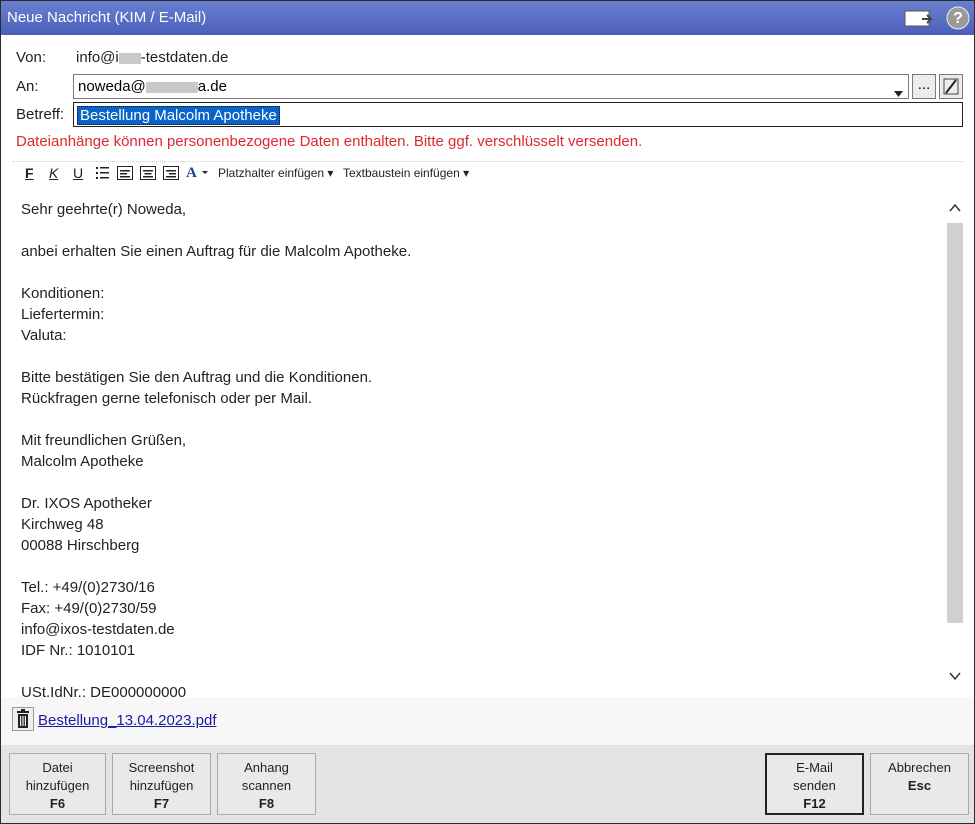 This screenshot has width=975, height=824. Describe the element at coordinates (161, 803) in the screenshot. I see `button-shortcut: F7` at that location.